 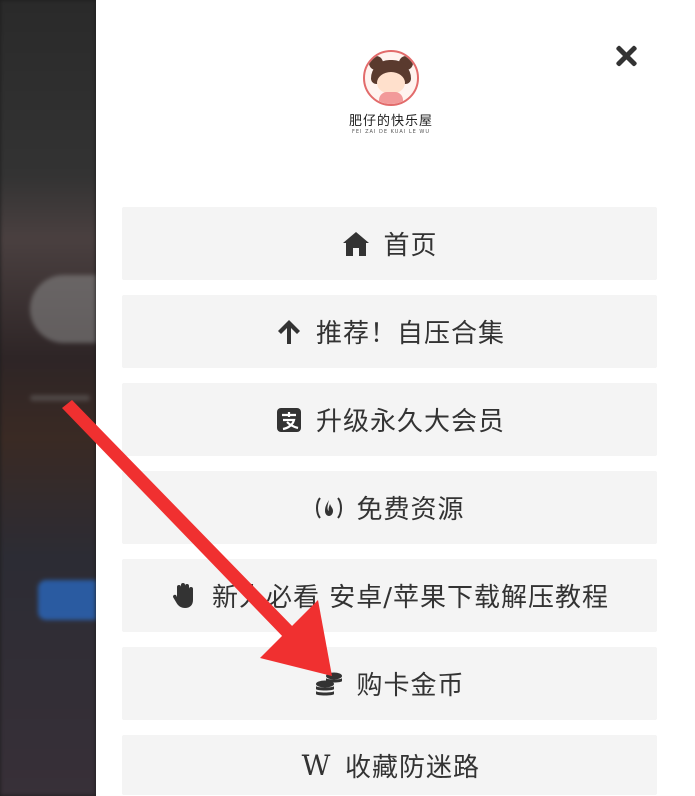 I want to click on site-logo: 肥仔的快乐屋 FEI ZAI DE KUAI LE WU, so click(x=391, y=95).